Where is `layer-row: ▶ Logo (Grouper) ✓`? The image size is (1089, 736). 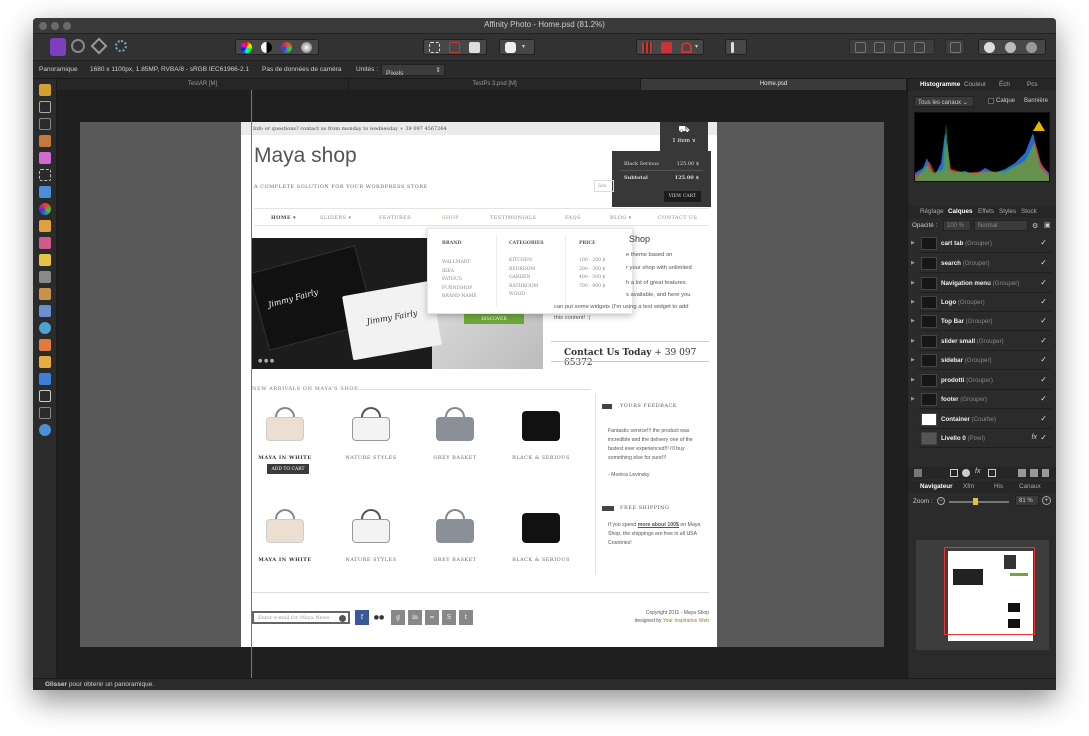
layer-row: ▶ Logo (Grouper) ✓ is located at coordinates (981, 303).